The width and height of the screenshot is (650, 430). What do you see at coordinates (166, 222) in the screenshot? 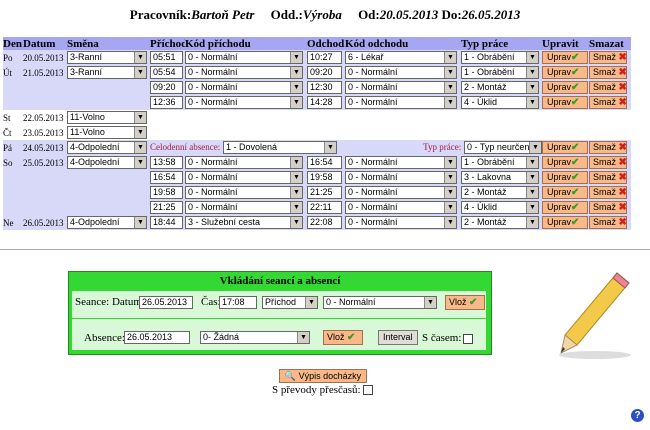
I see `time-input: 18:44` at bounding box center [166, 222].